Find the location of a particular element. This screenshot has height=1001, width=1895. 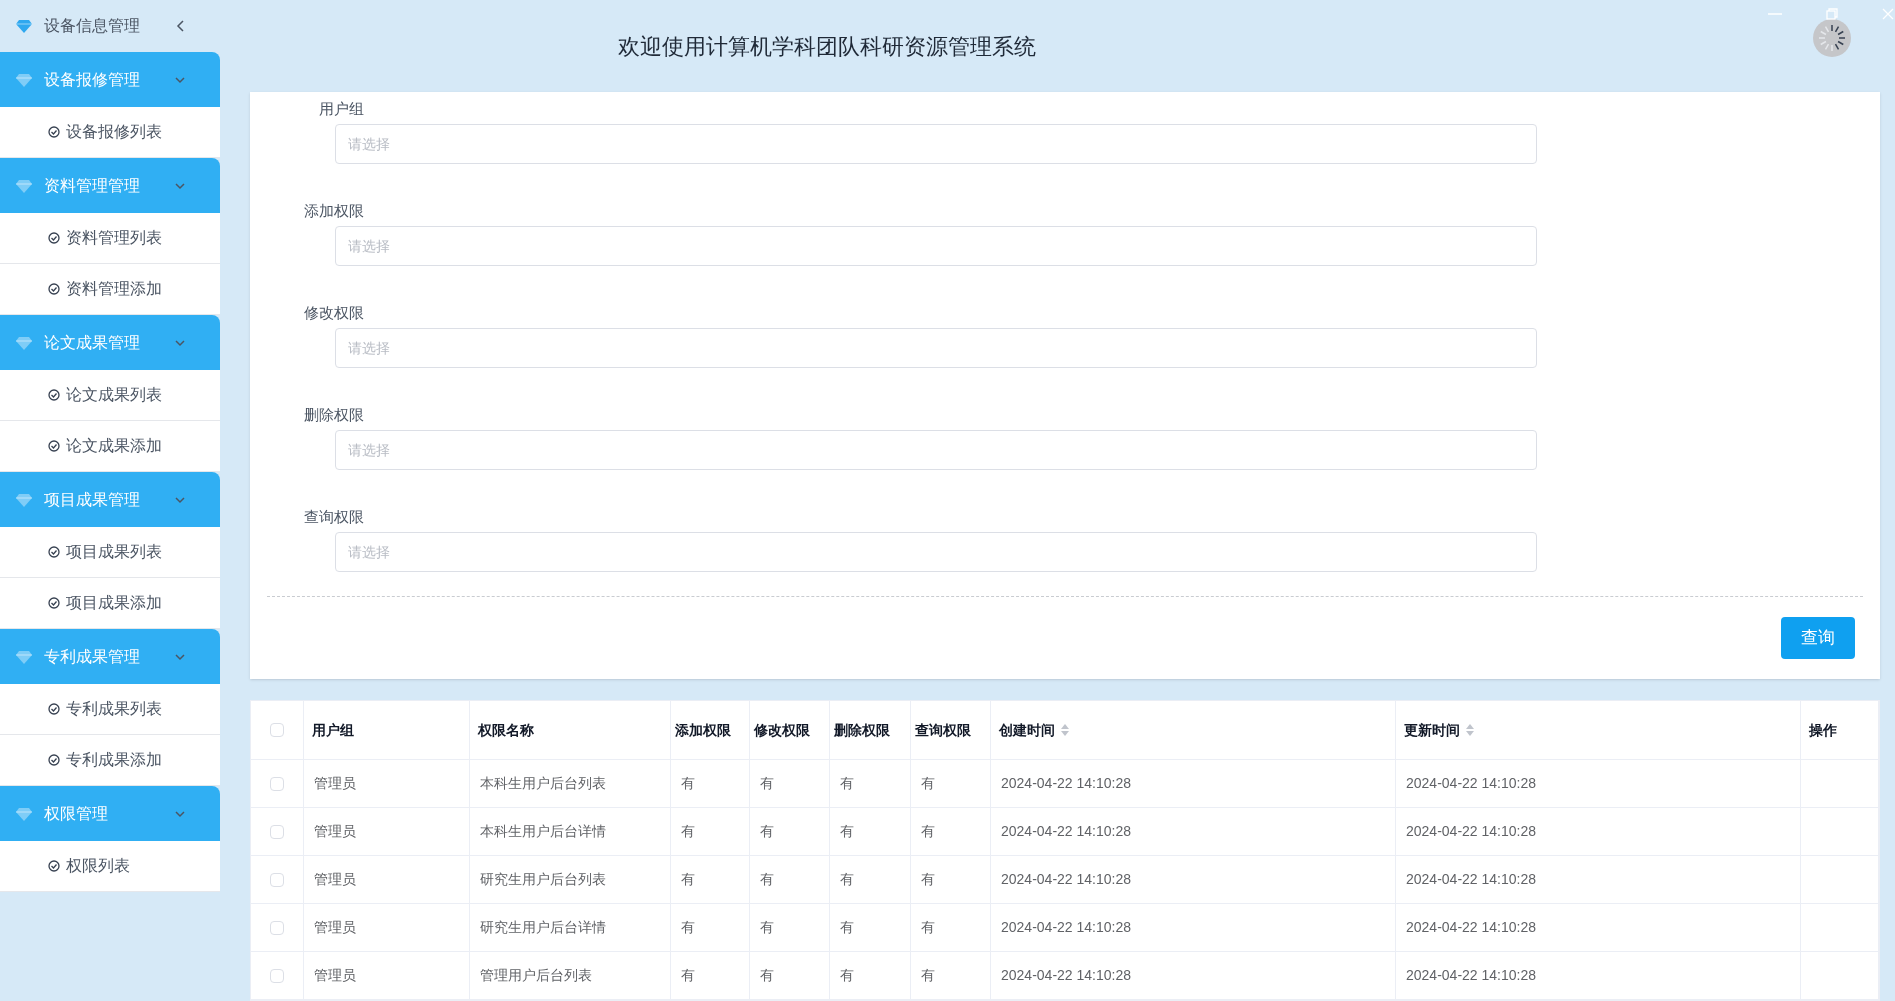

loading-spinner-icon is located at coordinates (1832, 38).